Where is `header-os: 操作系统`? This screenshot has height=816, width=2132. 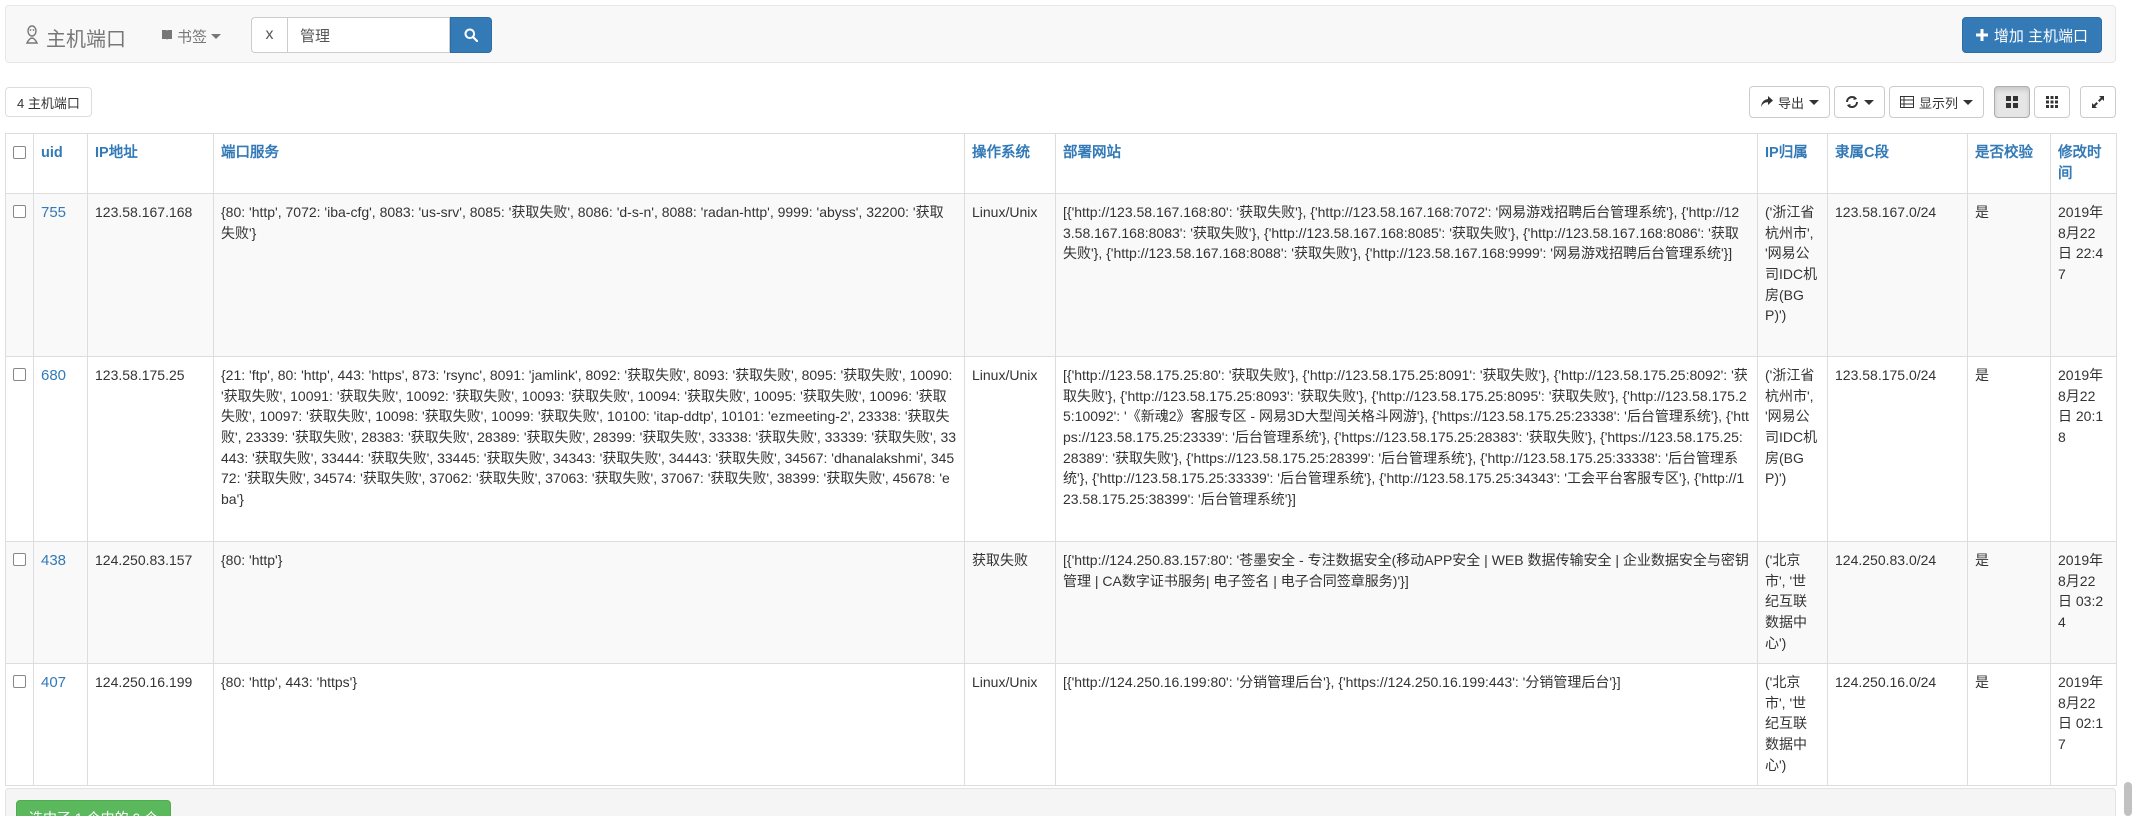 header-os: 操作系统 is located at coordinates (1010, 163).